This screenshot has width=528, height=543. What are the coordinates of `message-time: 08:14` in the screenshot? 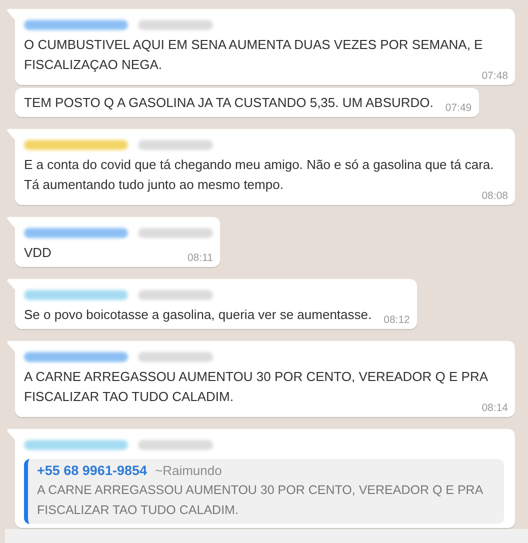 It's located at (495, 408).